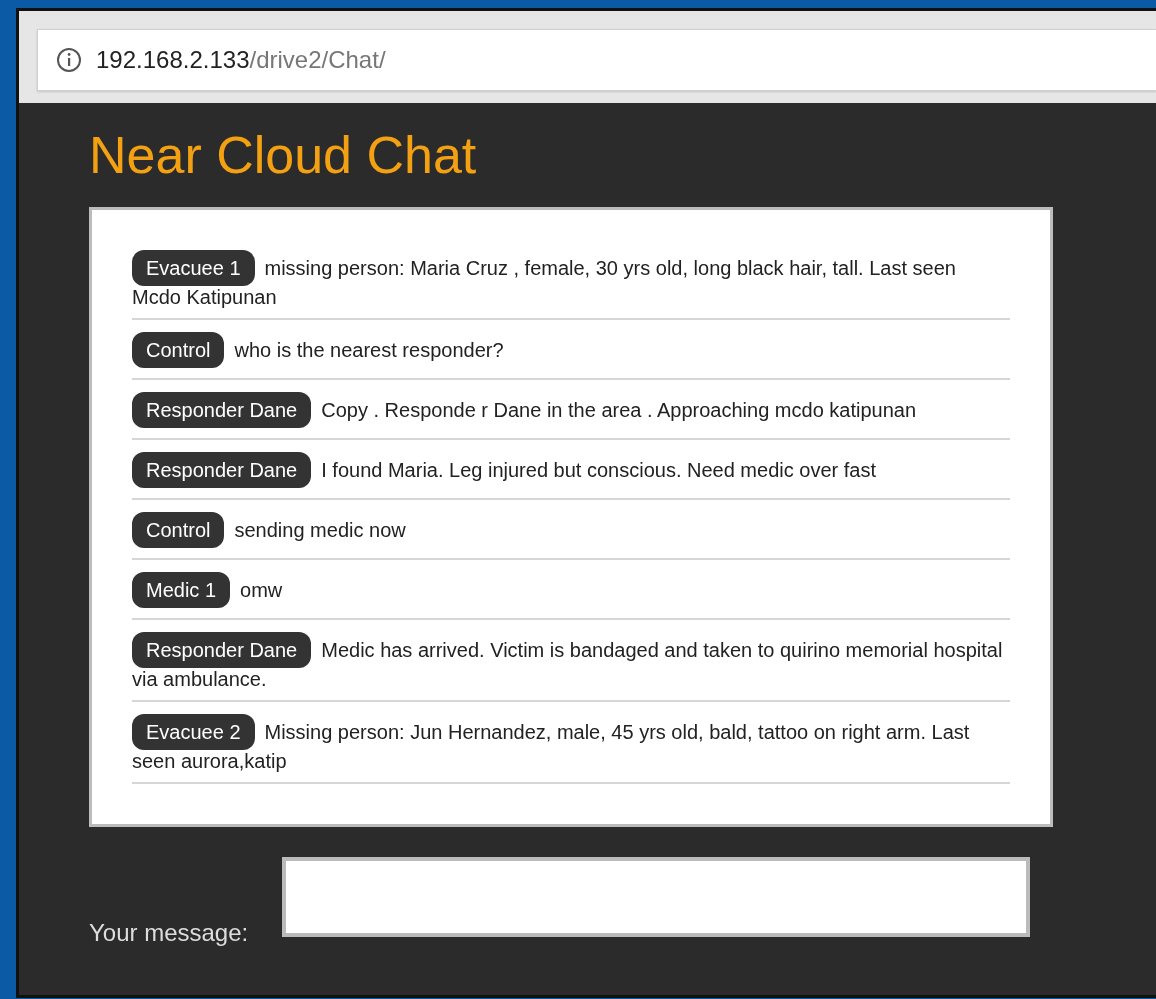 This screenshot has width=1156, height=999. I want to click on message-text: Control sending medic now, so click(571, 530).